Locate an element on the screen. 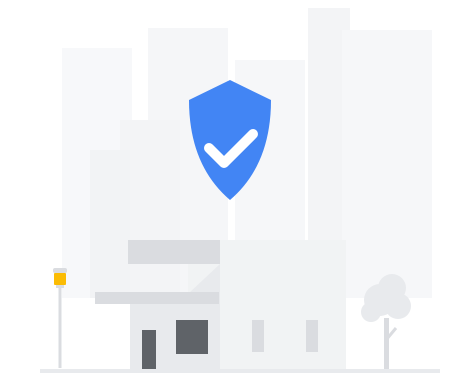 This screenshot has height=373, width=462. street-lamp-icon is located at coordinates (60, 318).